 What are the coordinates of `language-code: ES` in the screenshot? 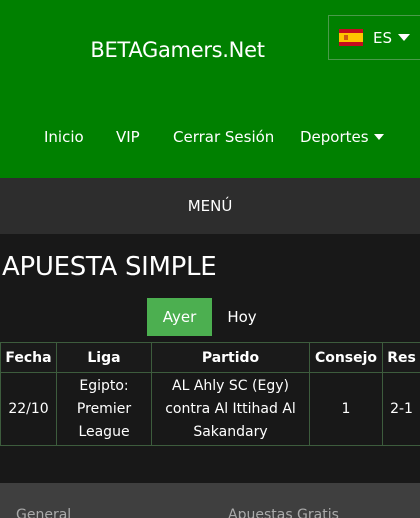 It's located at (382, 37).